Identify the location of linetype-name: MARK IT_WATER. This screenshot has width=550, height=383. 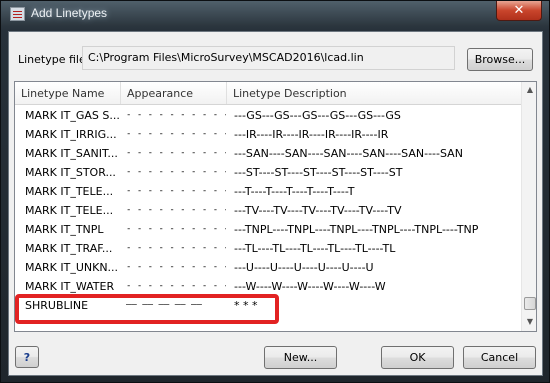
(70, 286).